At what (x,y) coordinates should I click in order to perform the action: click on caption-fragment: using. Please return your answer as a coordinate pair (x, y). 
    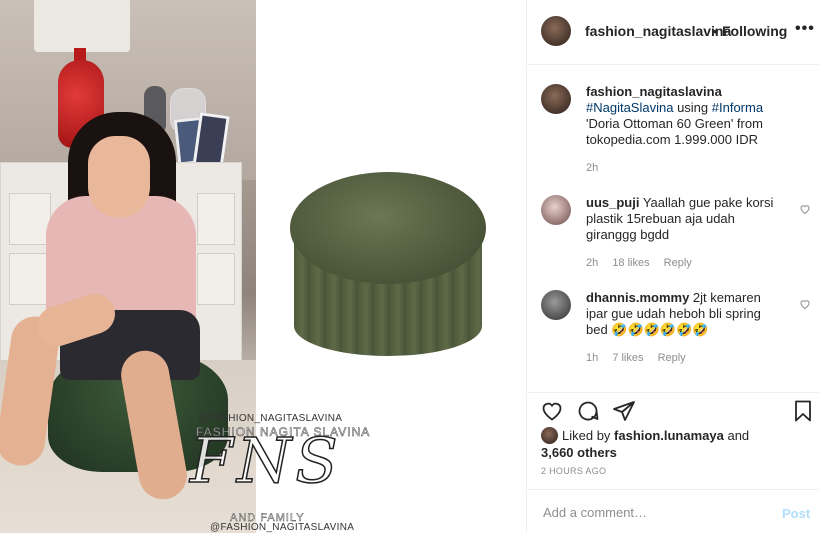
    Looking at the image, I should click on (692, 107).